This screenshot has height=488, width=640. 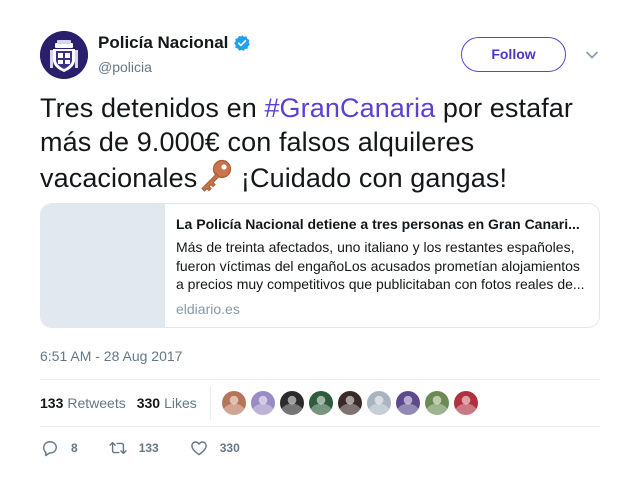 I want to click on verified-badge-icon, so click(x=242, y=43).